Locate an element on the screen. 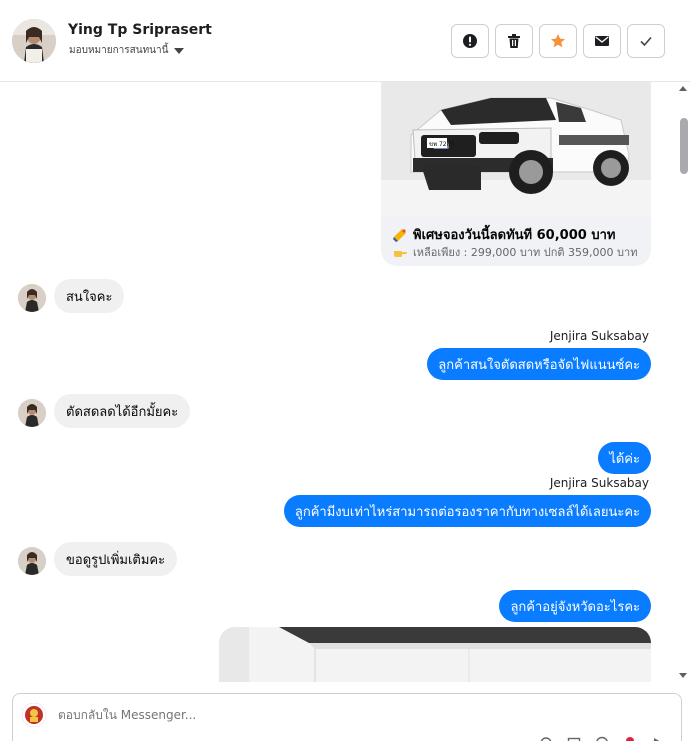  conversation-header: Ying Tp Sriprasert มอบหมายการสนทนานี้ is located at coordinates (345, 41).